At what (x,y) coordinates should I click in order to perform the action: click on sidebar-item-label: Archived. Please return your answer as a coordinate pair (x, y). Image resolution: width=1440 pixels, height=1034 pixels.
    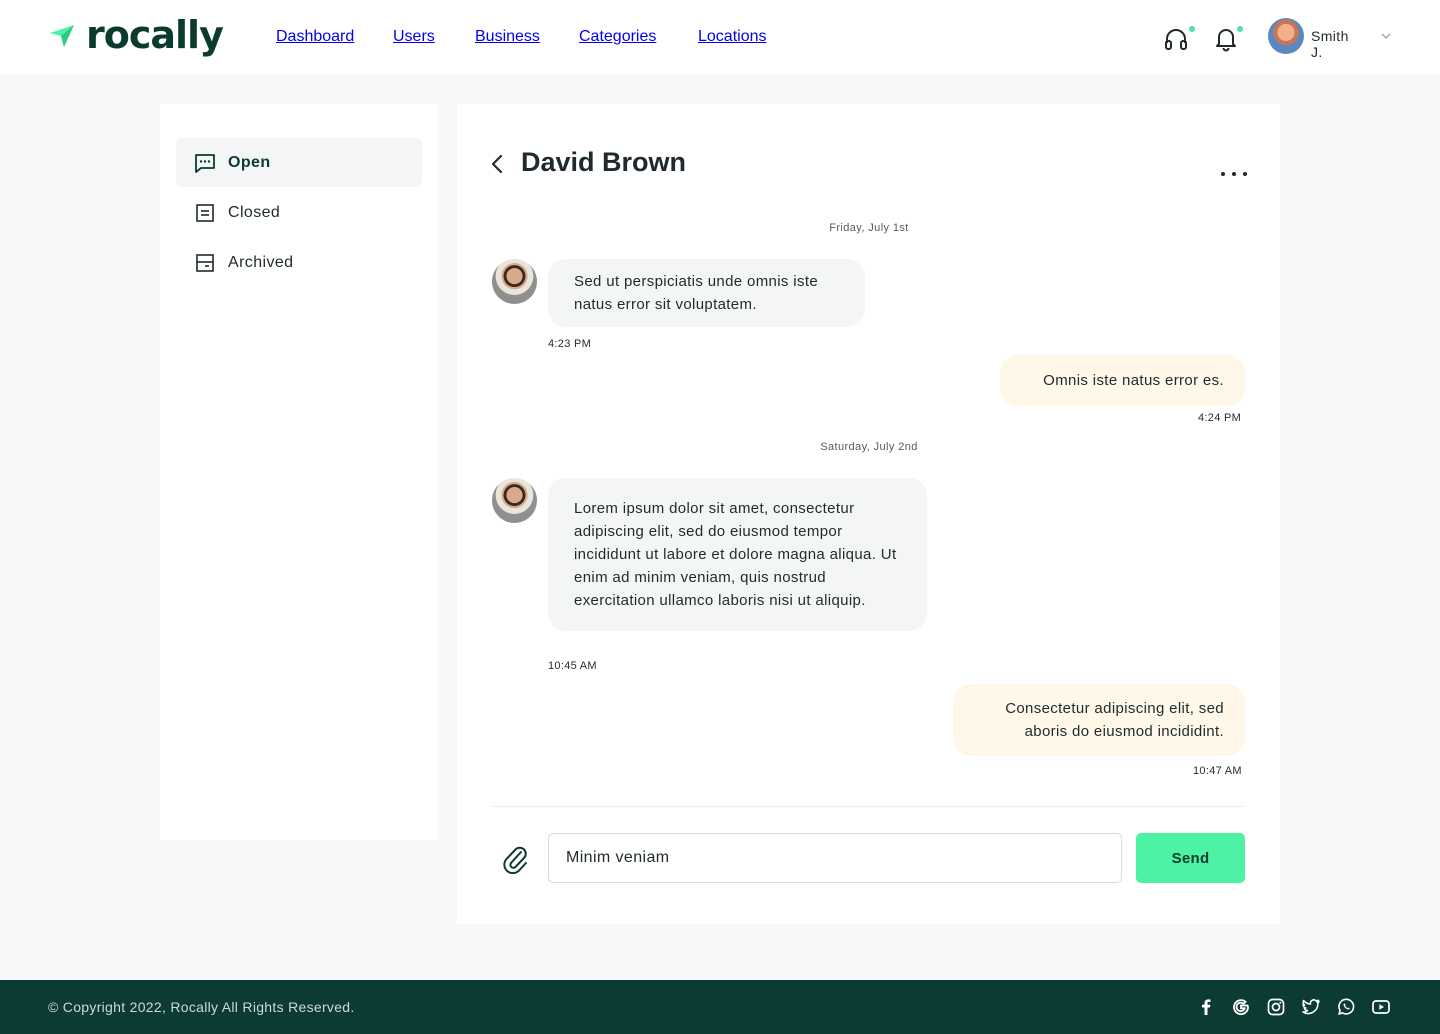
    Looking at the image, I should click on (261, 262).